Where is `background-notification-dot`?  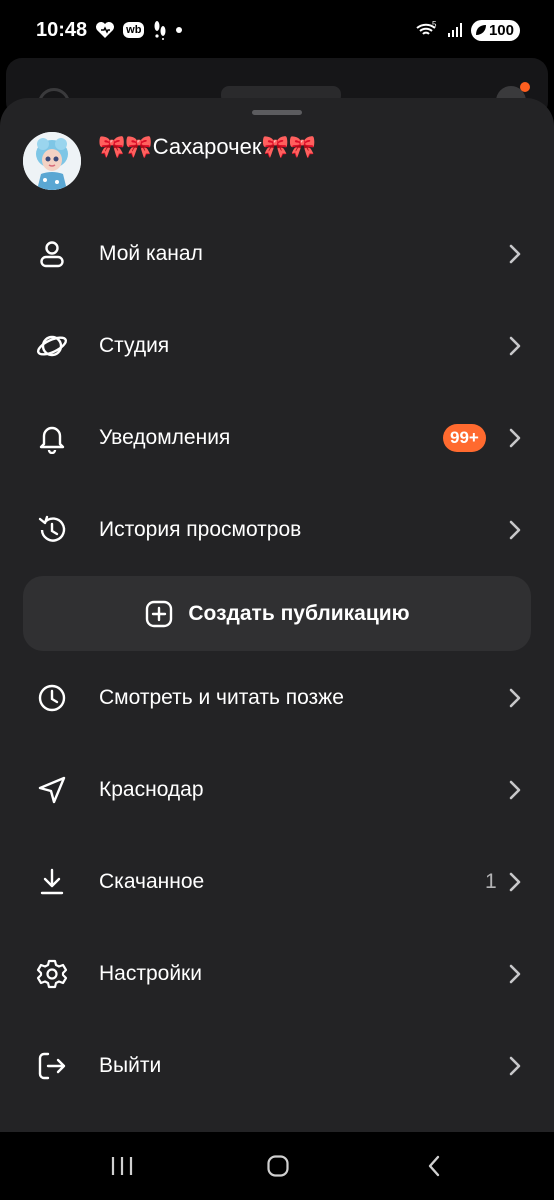
background-notification-dot is located at coordinates (525, 87).